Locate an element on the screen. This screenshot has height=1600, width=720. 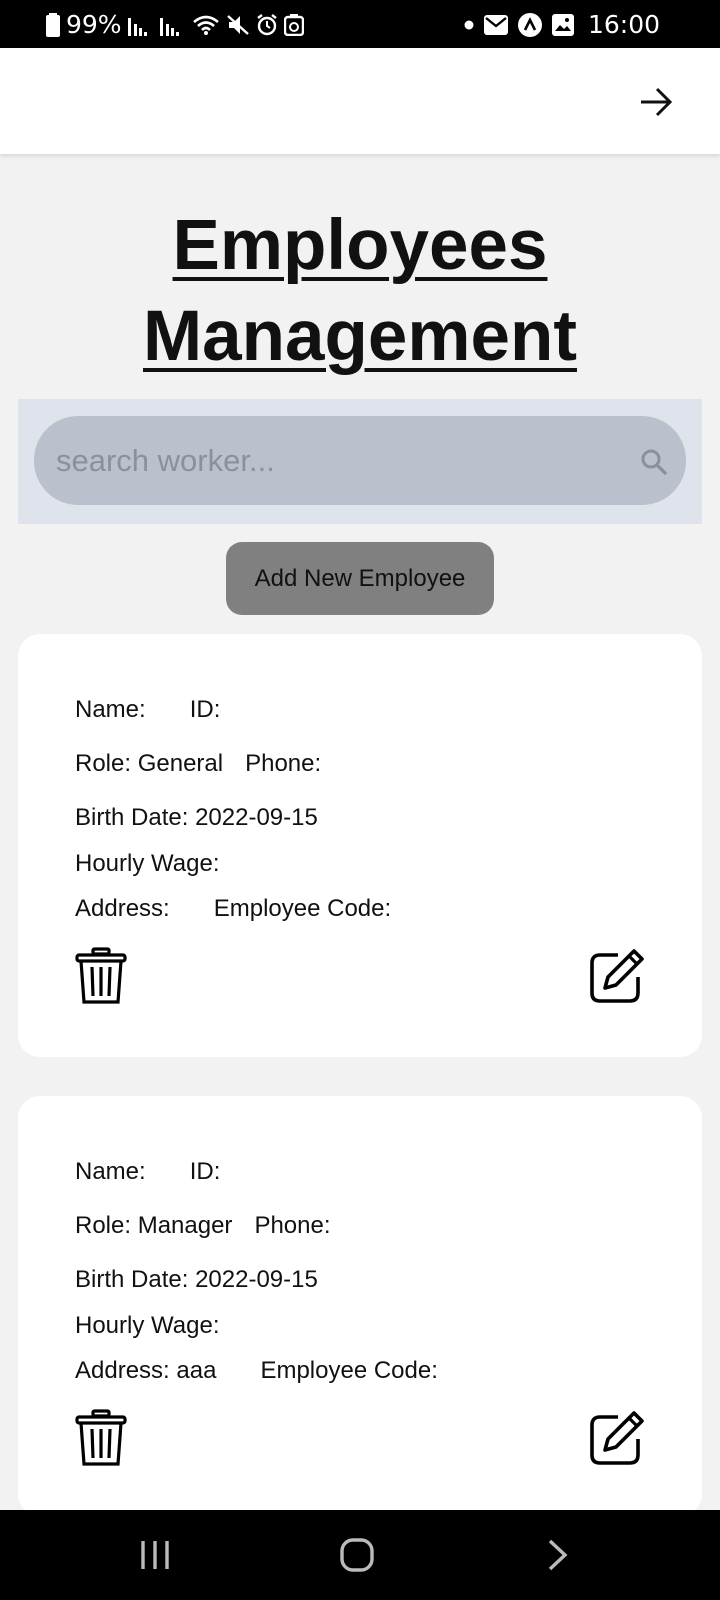
add-employee-button: Add New Employee is located at coordinates (360, 578).